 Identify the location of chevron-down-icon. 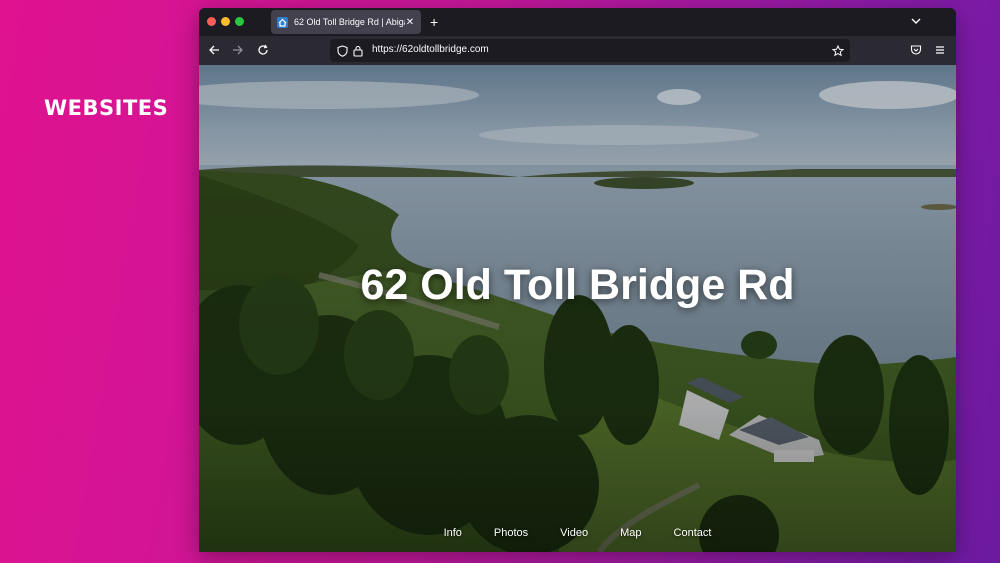
(916, 23).